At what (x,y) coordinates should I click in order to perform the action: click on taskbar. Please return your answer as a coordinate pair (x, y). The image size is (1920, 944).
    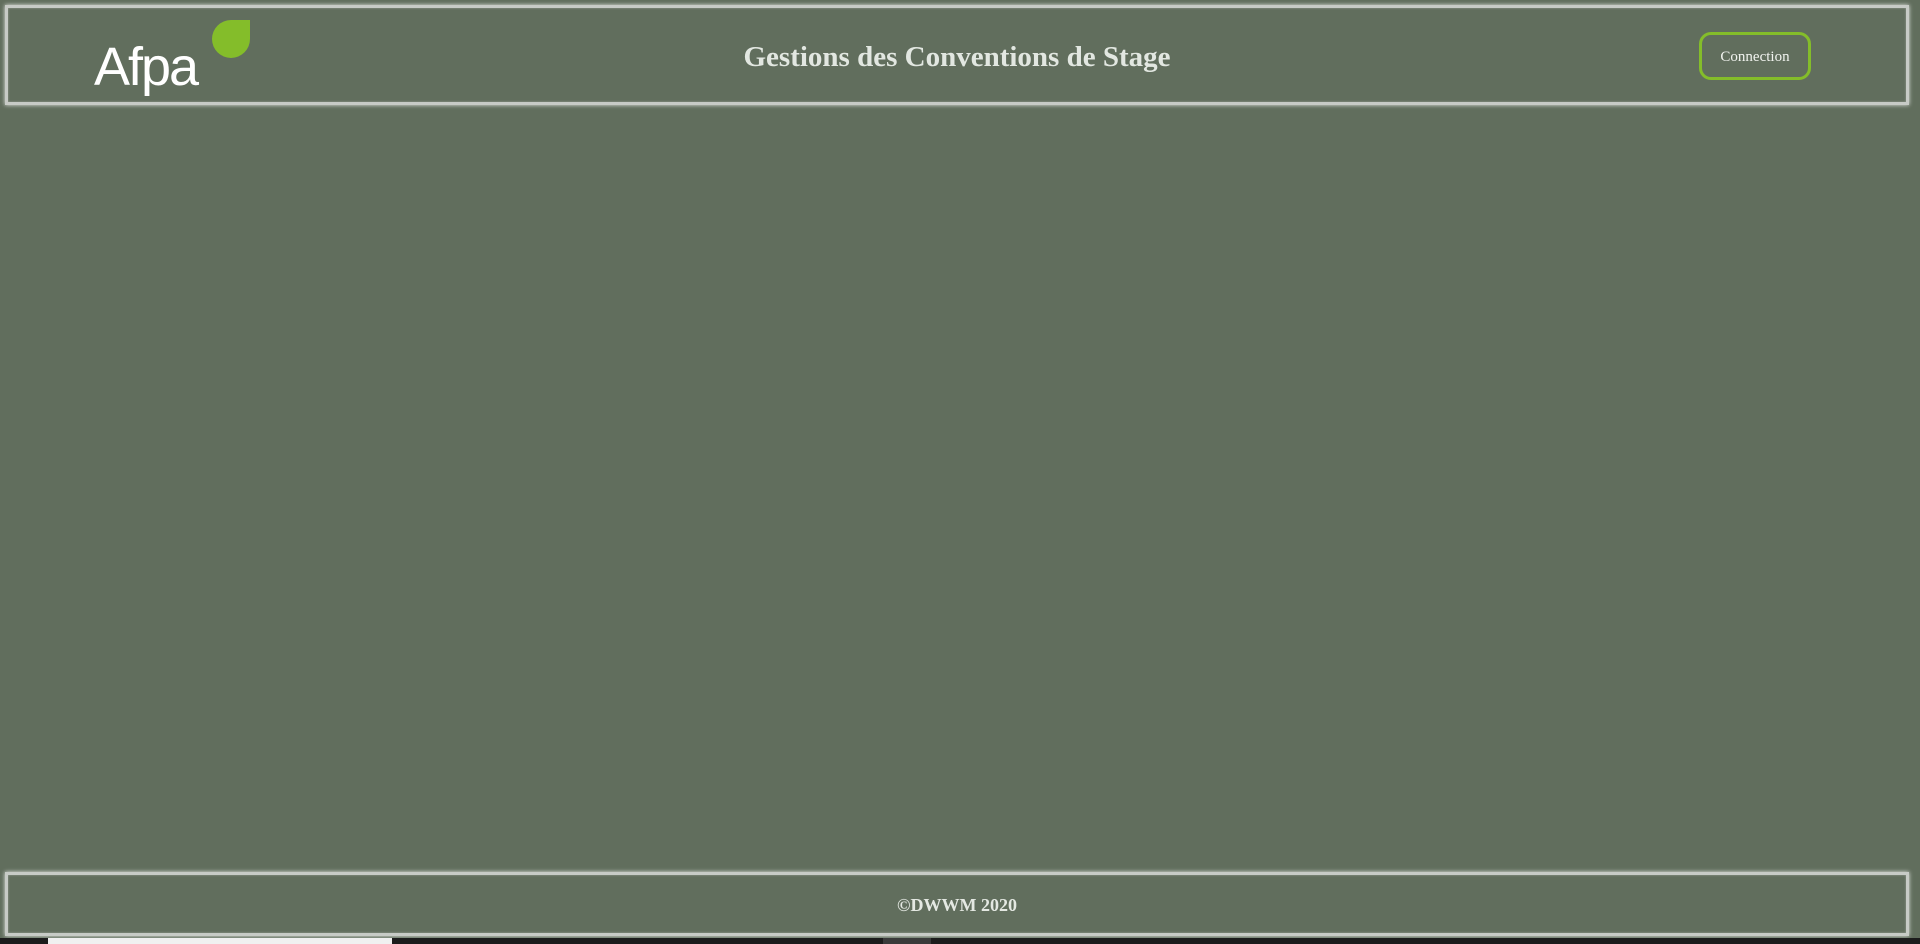
    Looking at the image, I should click on (960, 941).